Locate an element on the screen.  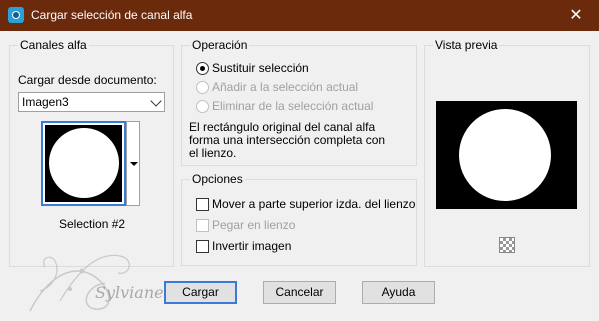
window-title: Cargar selección de canal alfa is located at coordinates (112, 15).